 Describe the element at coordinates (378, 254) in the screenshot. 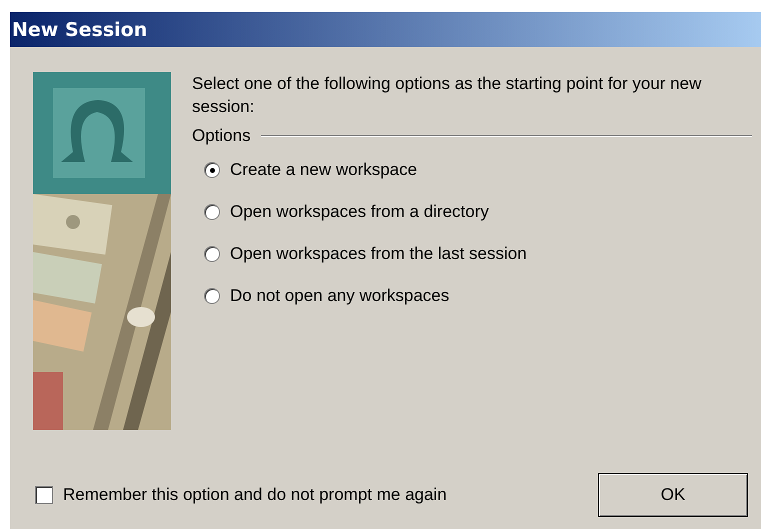

I see `option-label: Open workspaces from the last session` at that location.